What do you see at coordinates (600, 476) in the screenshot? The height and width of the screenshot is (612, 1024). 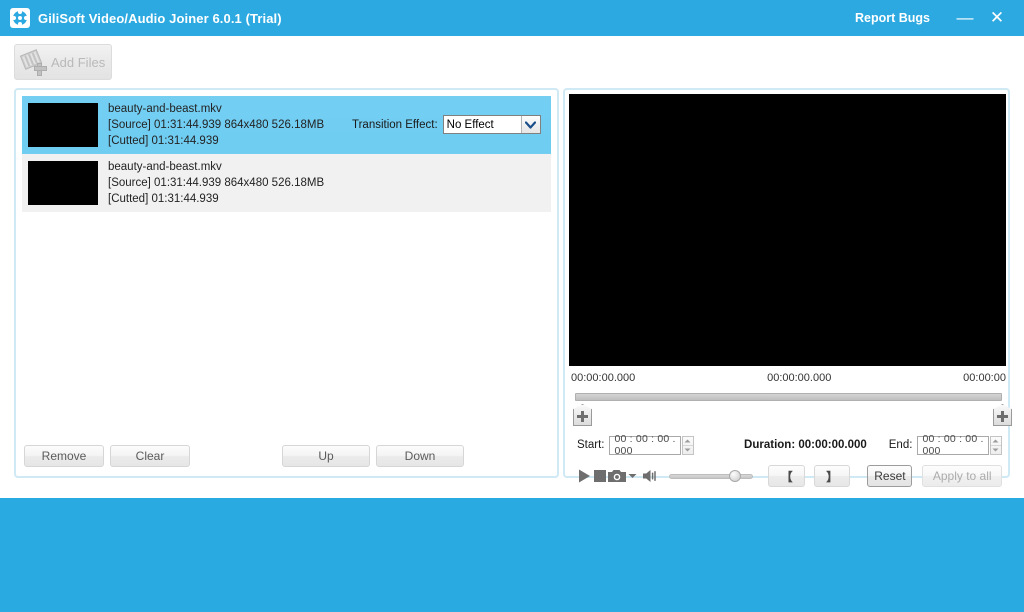 I see `stop-icon` at bounding box center [600, 476].